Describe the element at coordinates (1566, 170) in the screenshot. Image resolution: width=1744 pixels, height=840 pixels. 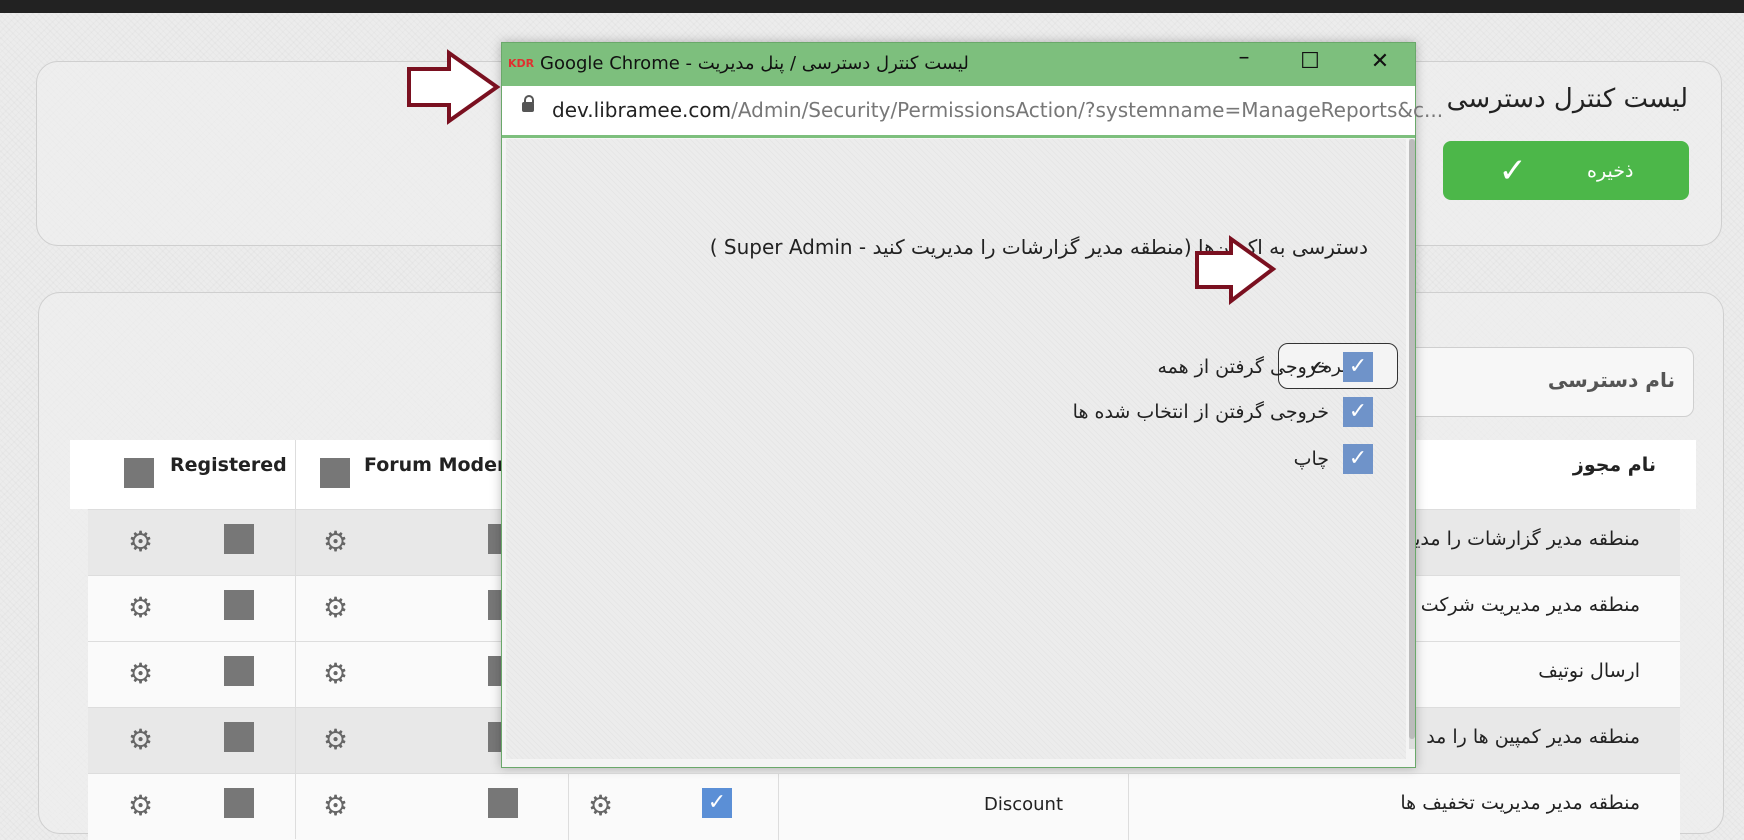
I see `save-button: ✓ ذخیره` at that location.